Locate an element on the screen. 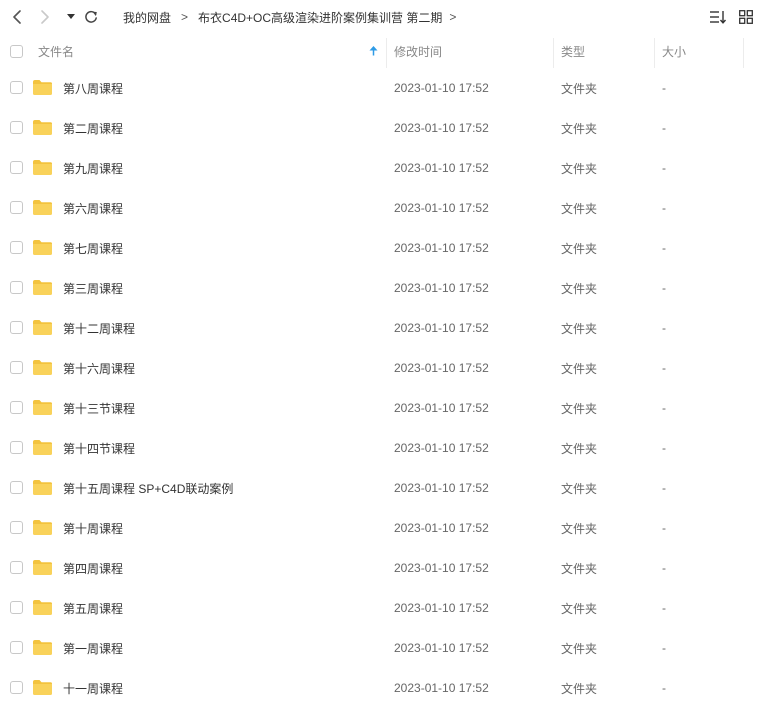 Image resolution: width=764 pixels, height=709 pixels. file-row: 第六周课程 2023-01-10 17:52 文件夹 - is located at coordinates (382, 208).